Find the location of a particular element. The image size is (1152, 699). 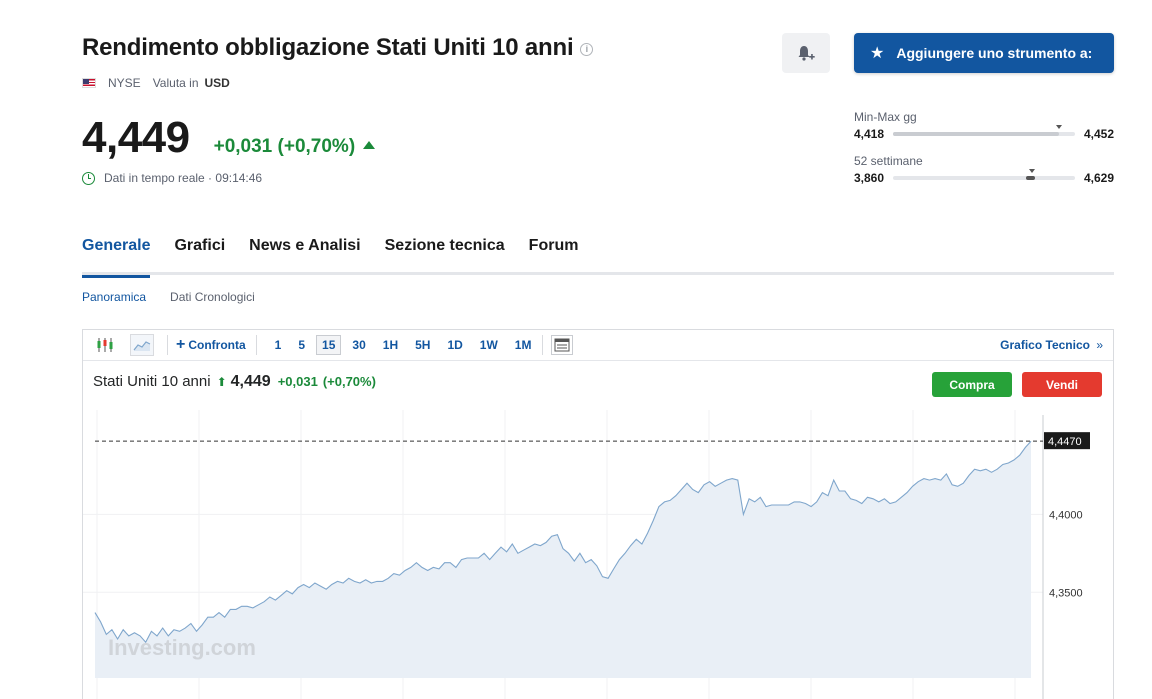

up-arrow-icon: ⬆ is located at coordinates (221, 382).